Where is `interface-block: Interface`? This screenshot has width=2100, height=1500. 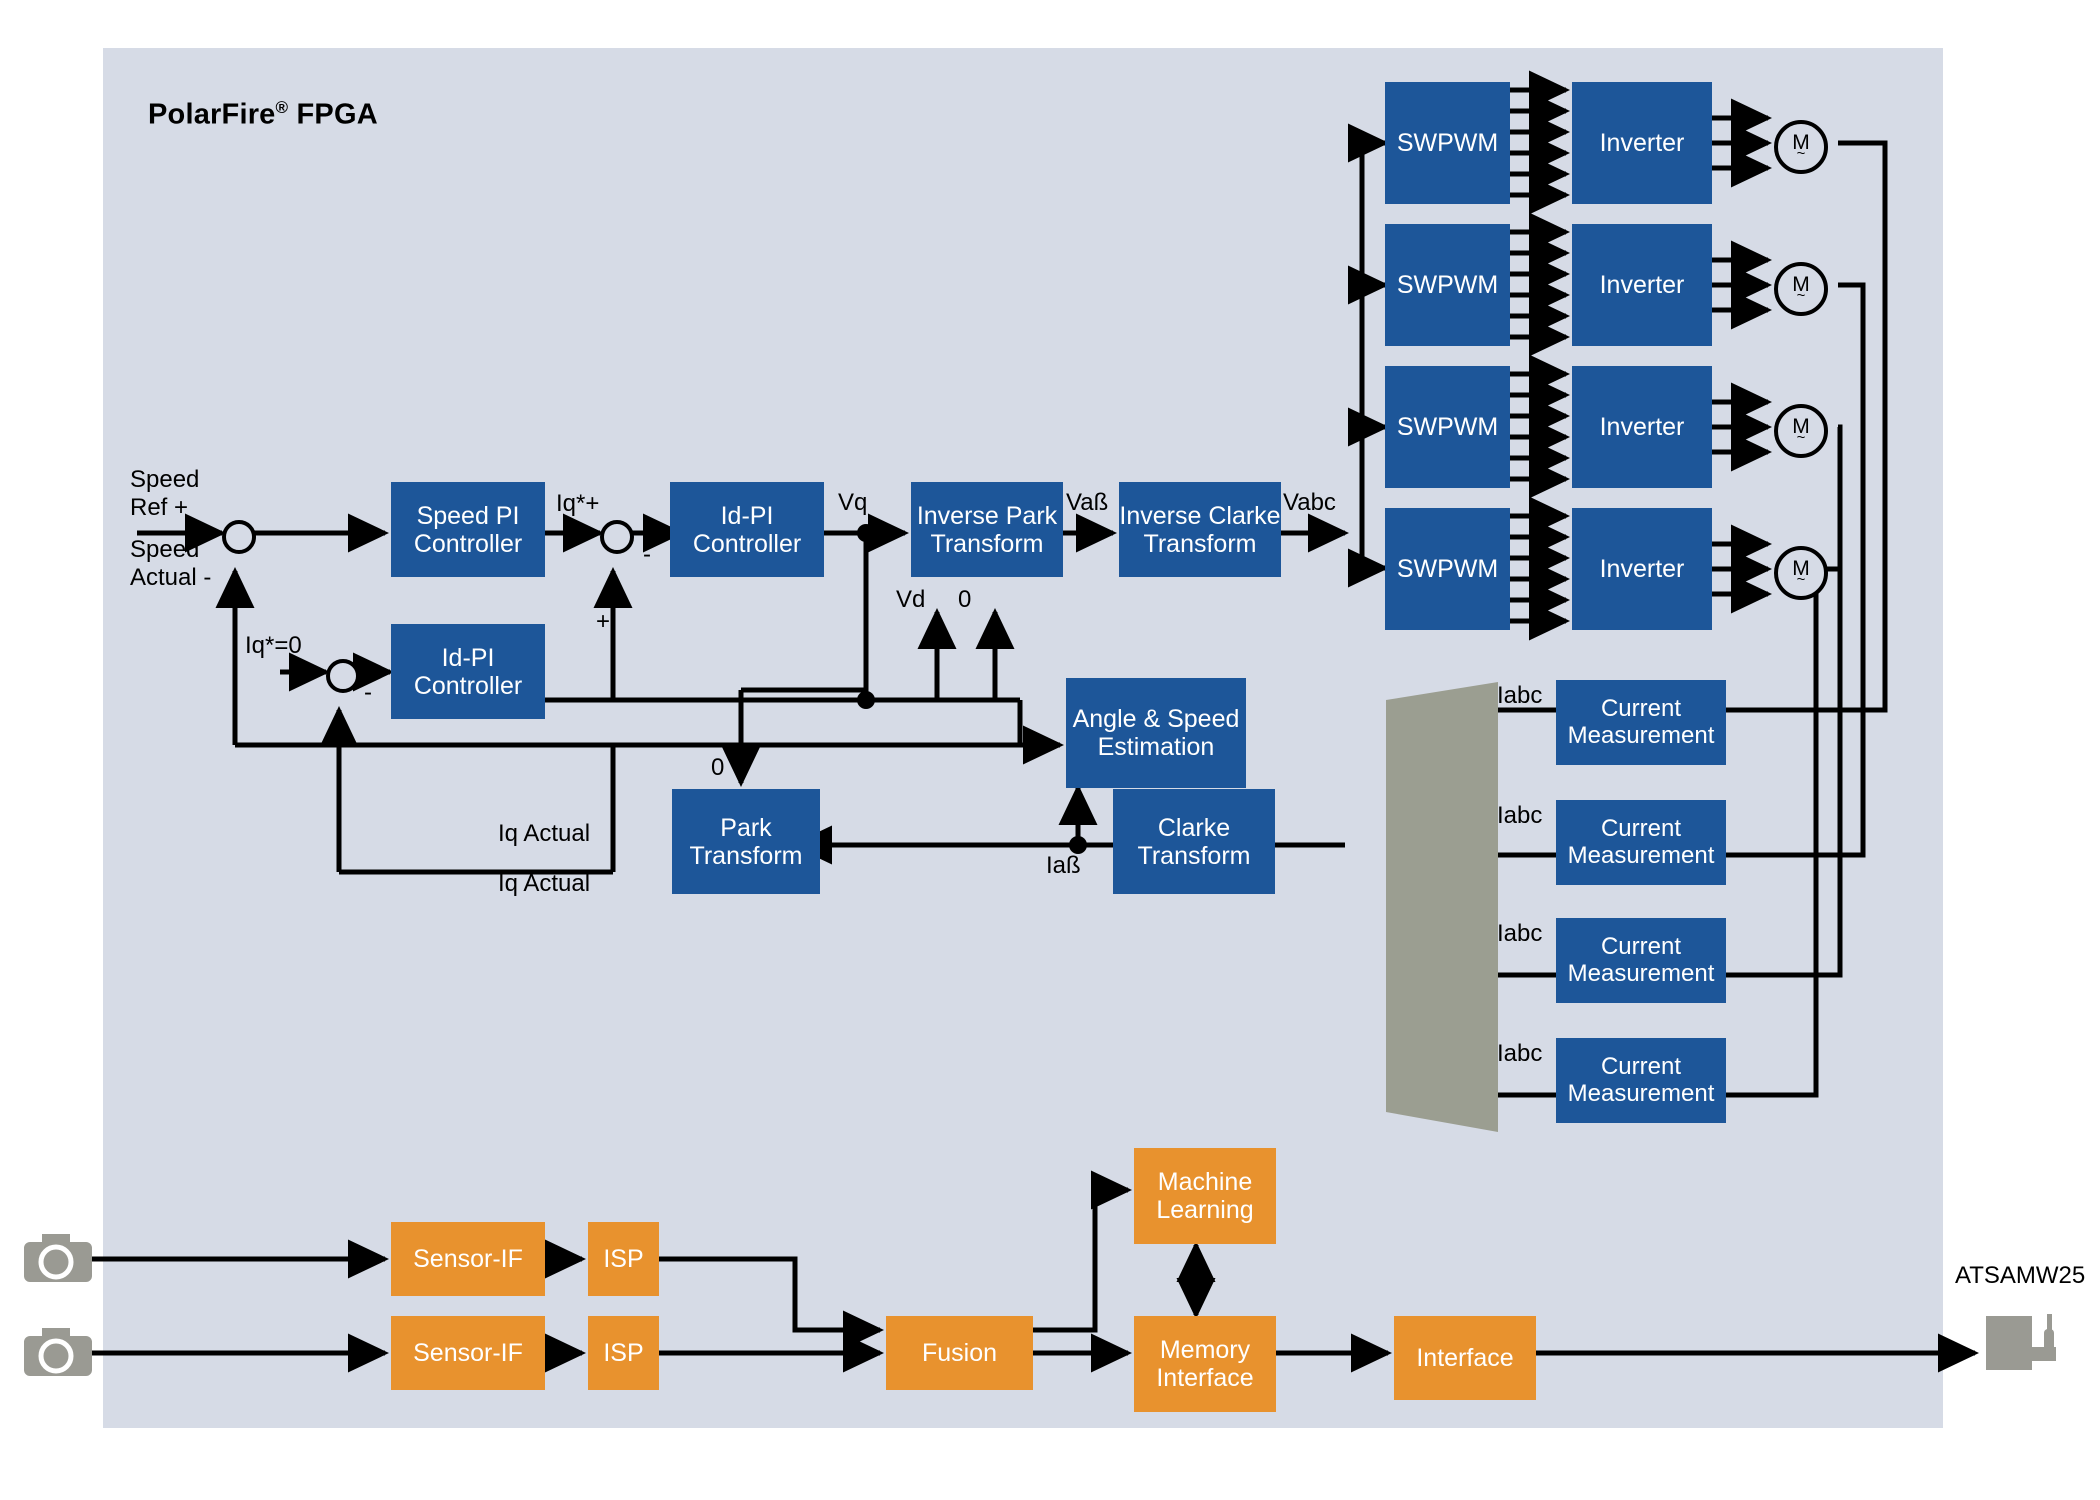 interface-block: Interface is located at coordinates (1465, 1358).